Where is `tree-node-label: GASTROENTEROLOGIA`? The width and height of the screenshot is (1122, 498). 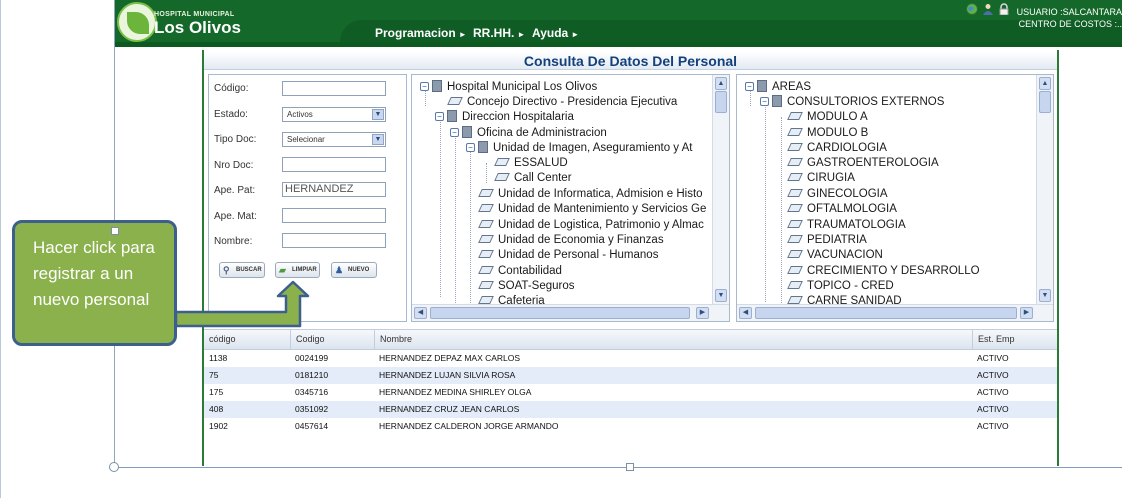 tree-node-label: GASTROENTEROLOGIA is located at coordinates (873, 163).